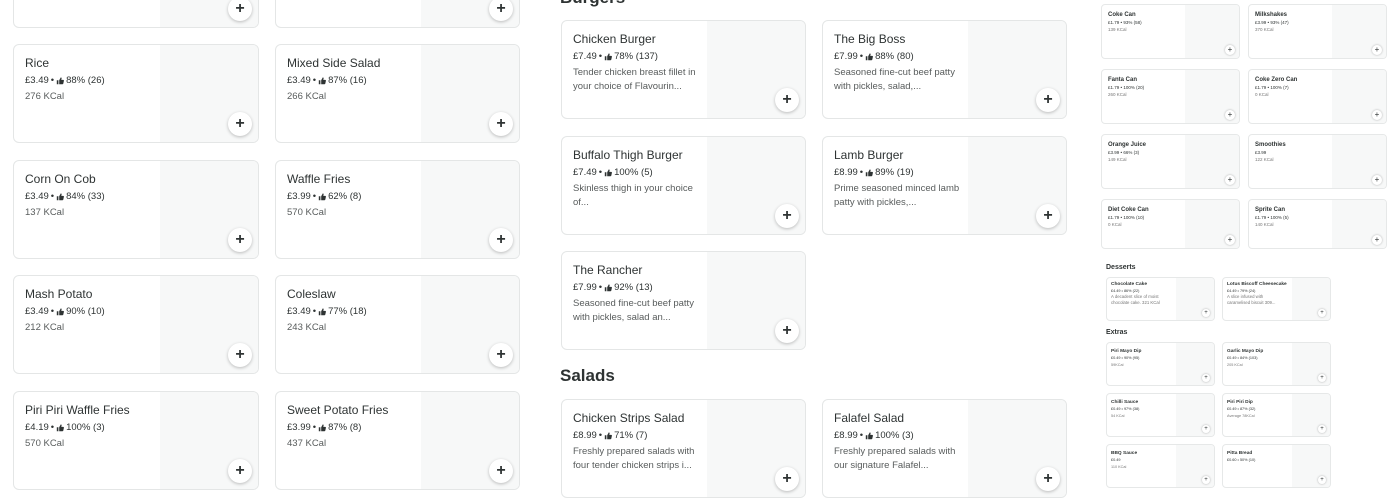 This screenshot has height=500, width=1400. Describe the element at coordinates (1317, 96) in the screenshot. I see `menu-item-card: Coke Zero Can £1.79 • 100% (7) 0 KCal +` at that location.